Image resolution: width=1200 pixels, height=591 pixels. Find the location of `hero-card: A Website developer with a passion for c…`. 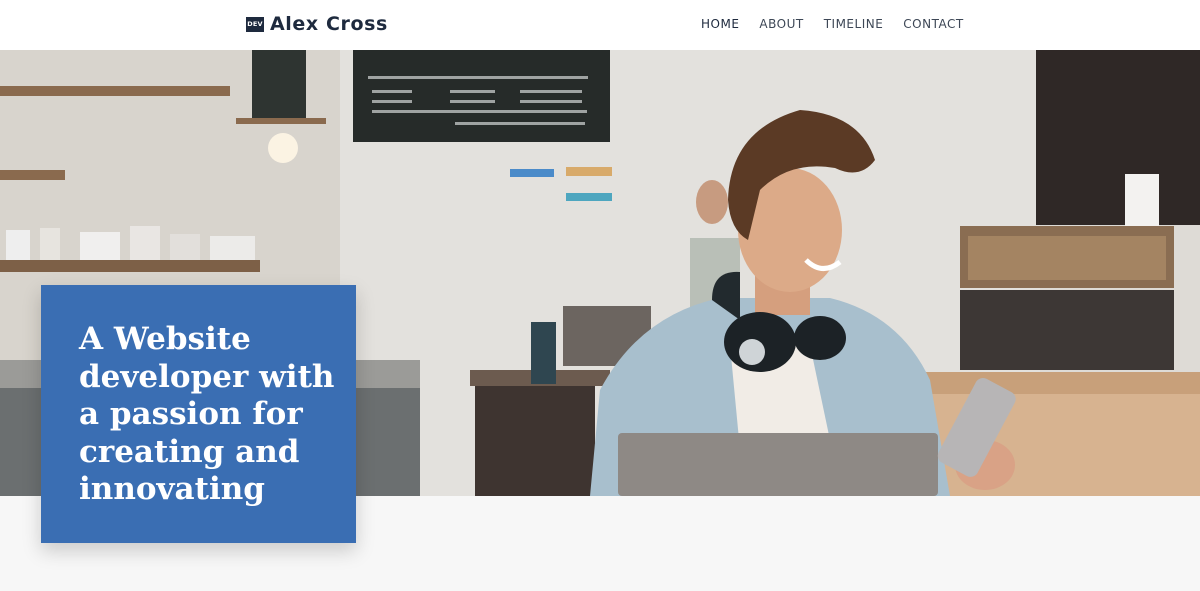

hero-card: A Website developer with a passion for c… is located at coordinates (198, 414).